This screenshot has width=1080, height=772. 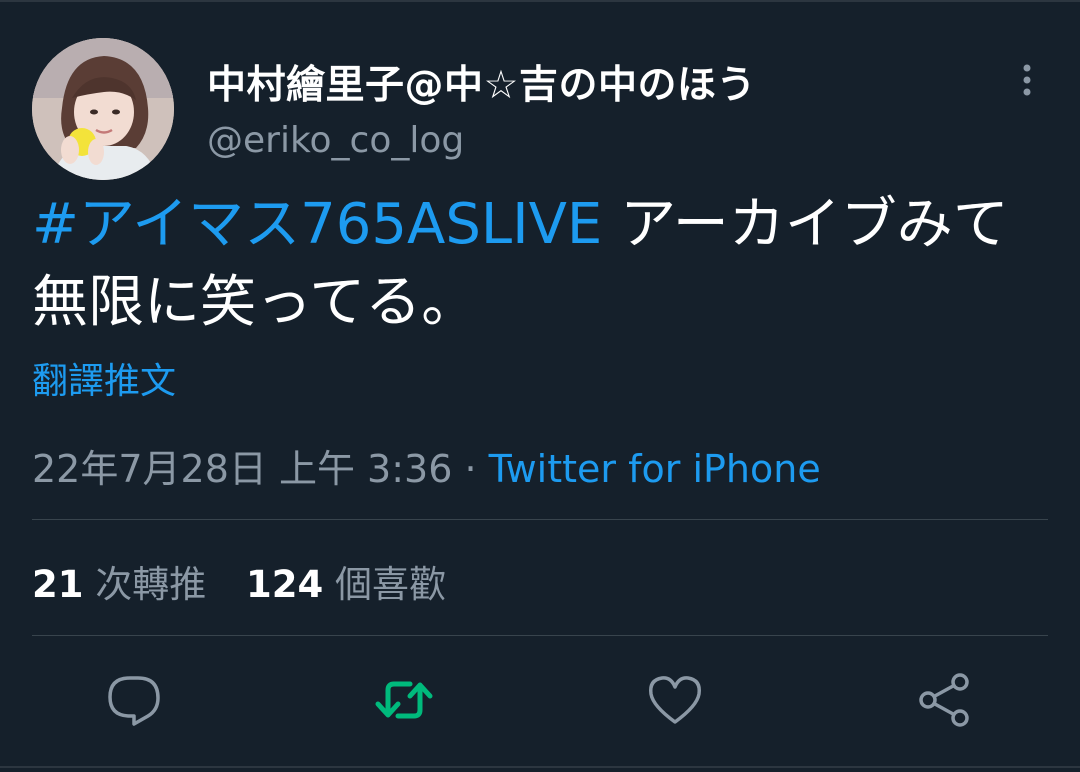 I want to click on retweet-icon, so click(x=404, y=700).